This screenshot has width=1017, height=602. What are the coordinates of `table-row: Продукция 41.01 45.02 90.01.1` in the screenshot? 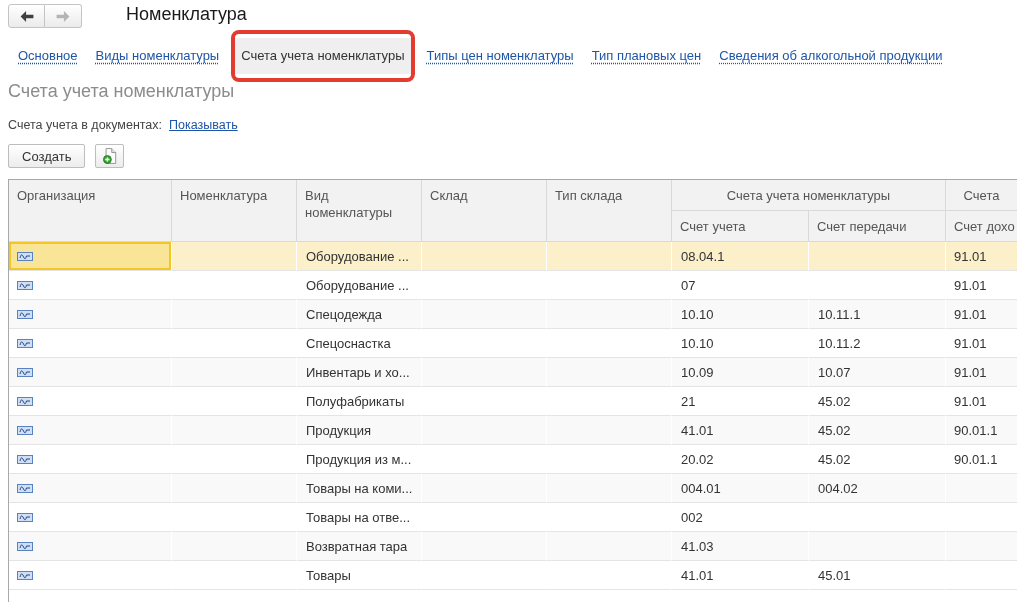 It's located at (513, 430).